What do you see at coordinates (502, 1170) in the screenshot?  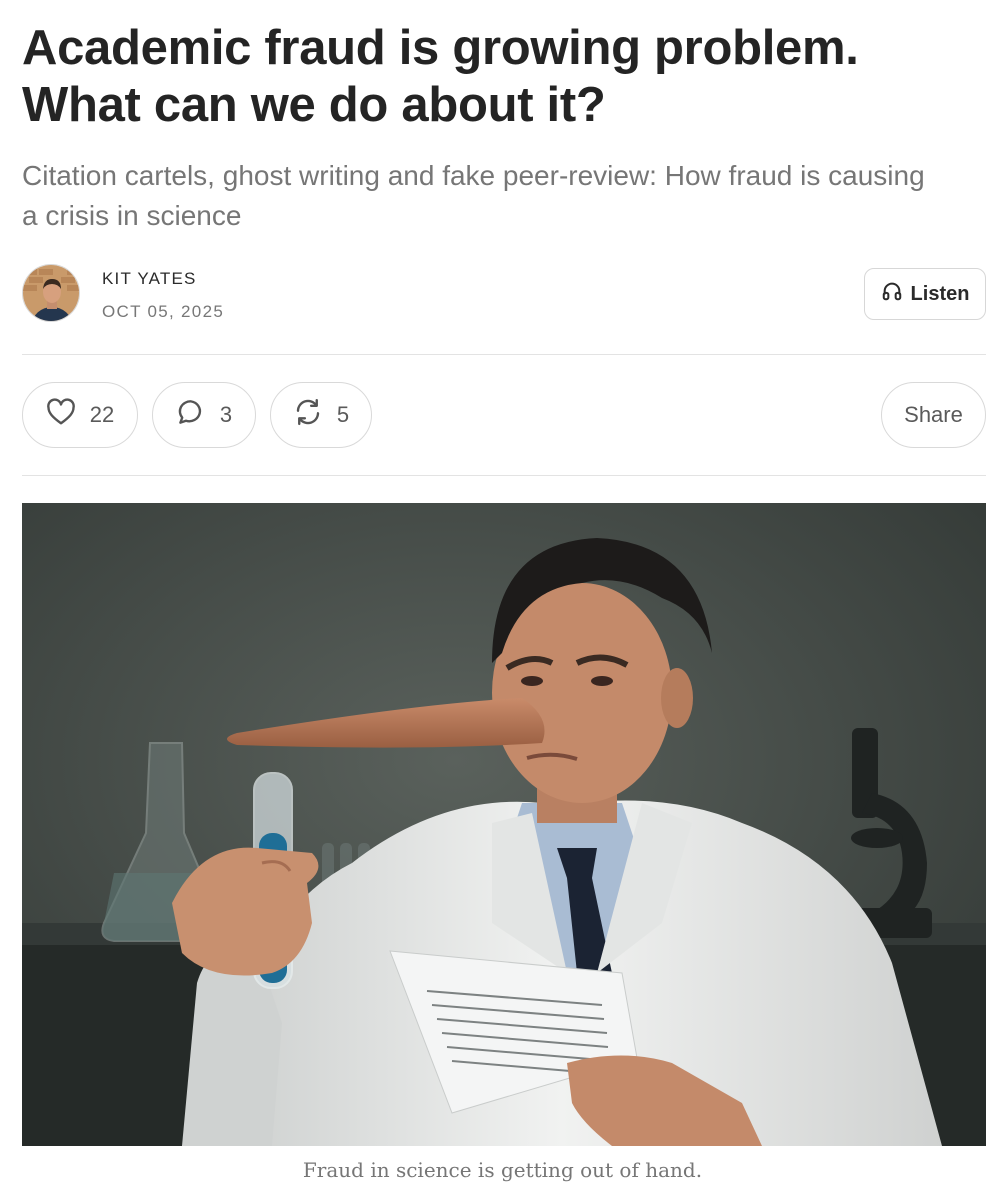 I see `image-caption: Fraud in science is getting out of hand.` at bounding box center [502, 1170].